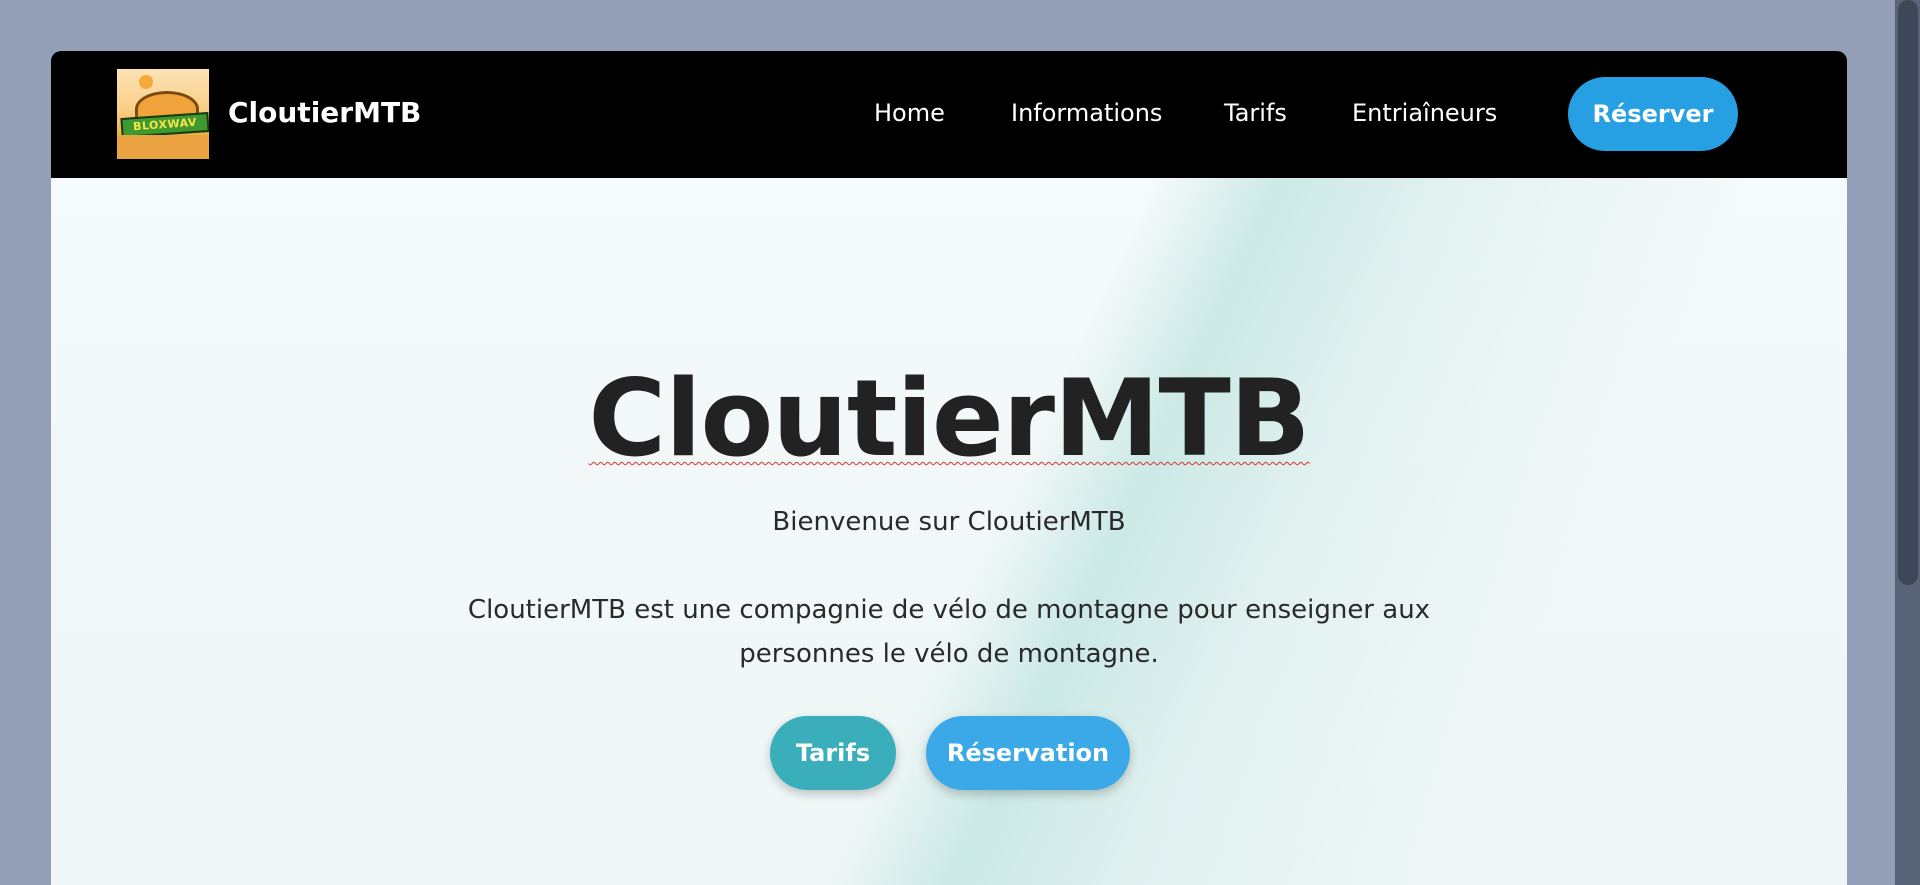 This screenshot has width=1920, height=885. Describe the element at coordinates (833, 753) in the screenshot. I see `tarifs-button: Tarifs` at that location.